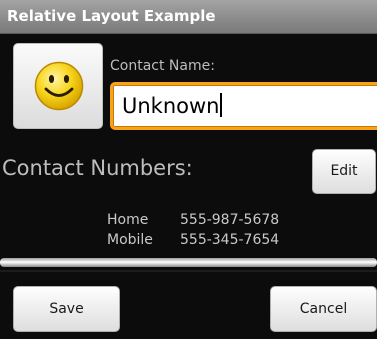 The width and height of the screenshot is (377, 339). I want to click on contact-numbers-heading: Contact Numbers:, so click(97, 168).